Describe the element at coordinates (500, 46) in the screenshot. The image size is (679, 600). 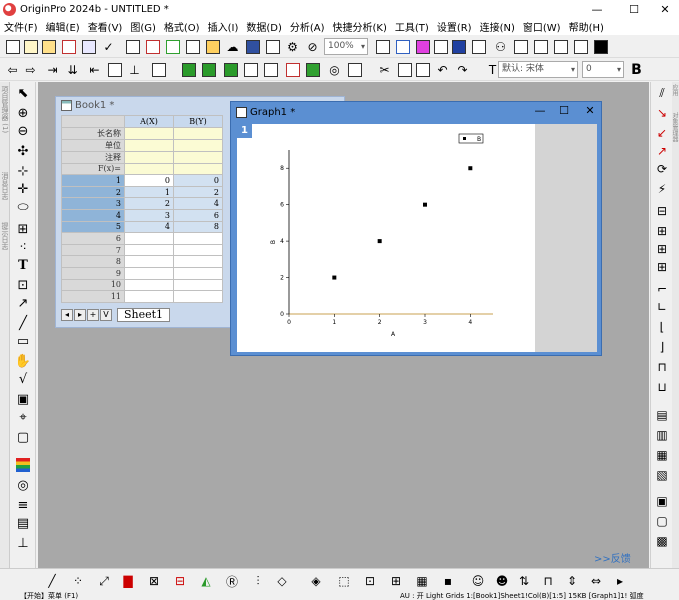
I see `project-explorer-icon: ⚇` at that location.